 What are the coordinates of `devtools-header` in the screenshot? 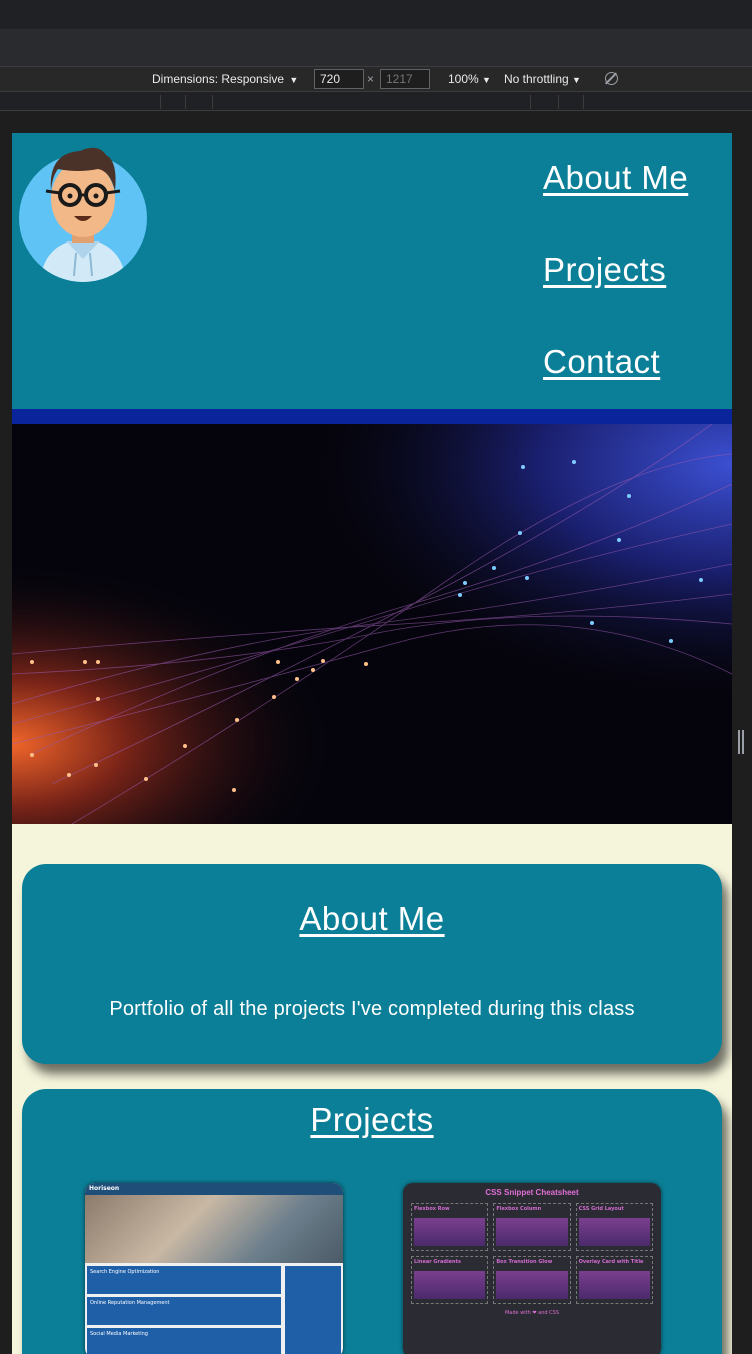 It's located at (376, 48).